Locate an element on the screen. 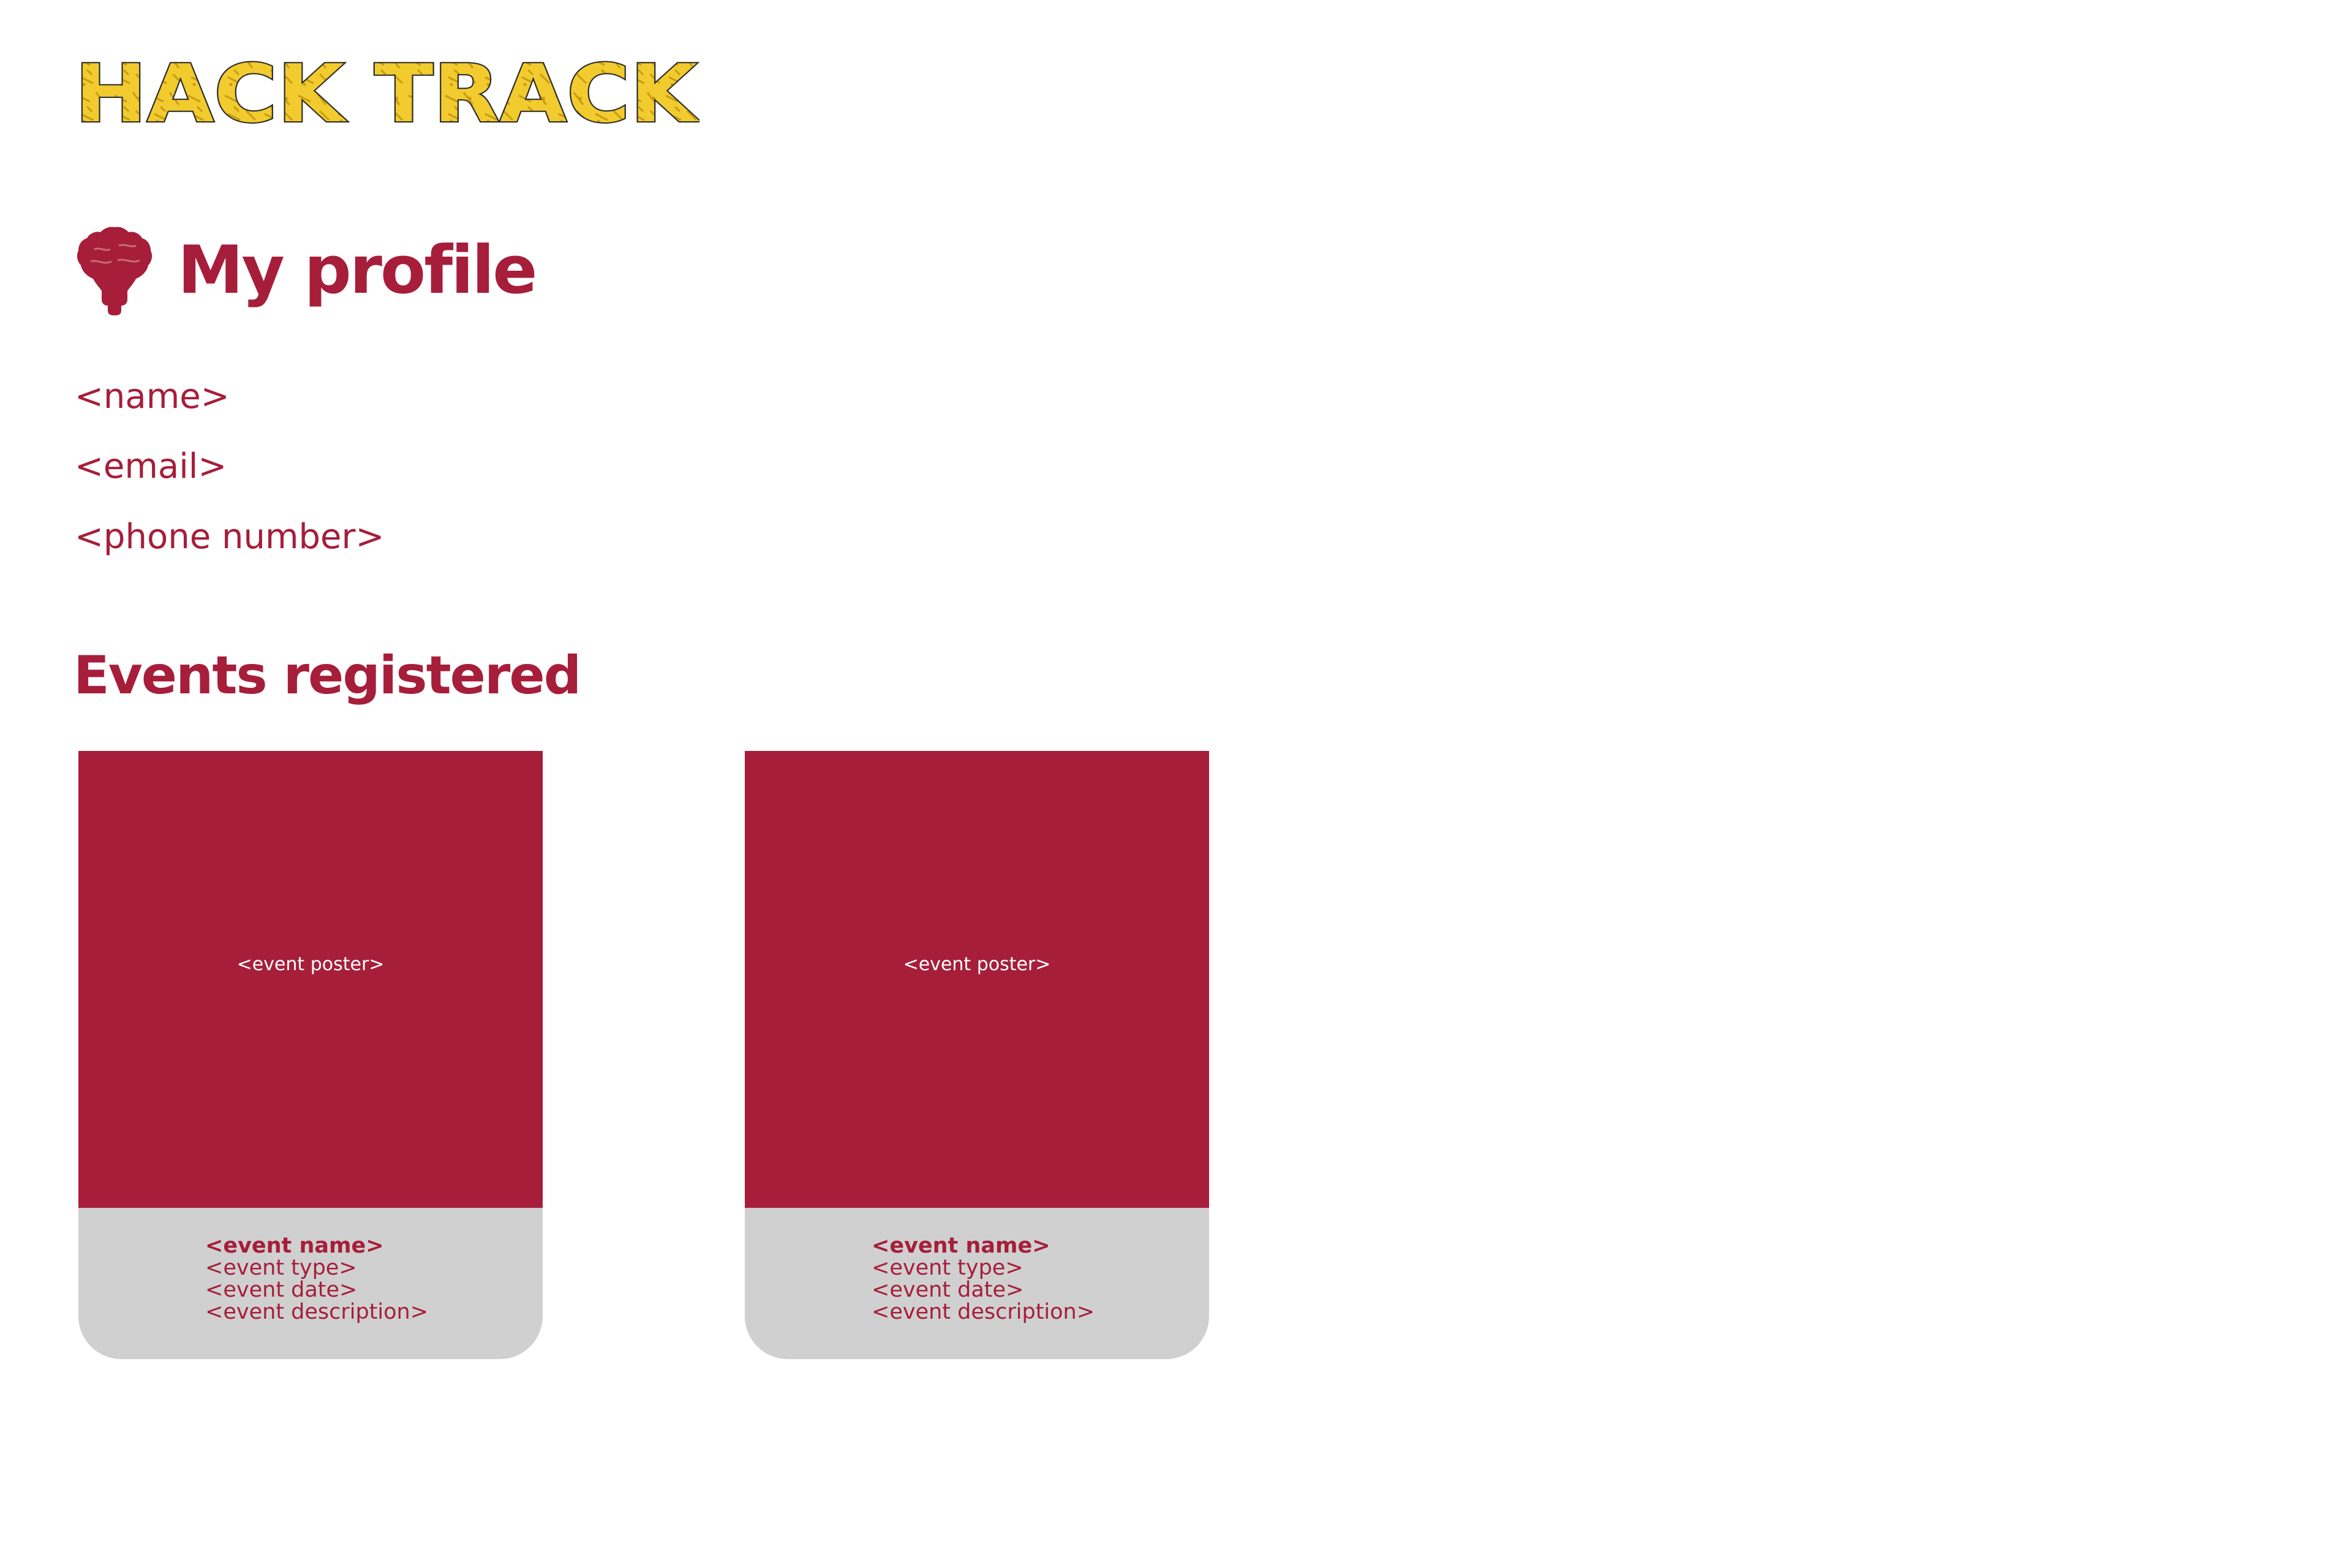 The height and width of the screenshot is (1568, 2352). hack-track-logo: HACK TRACK is located at coordinates (387, 91).